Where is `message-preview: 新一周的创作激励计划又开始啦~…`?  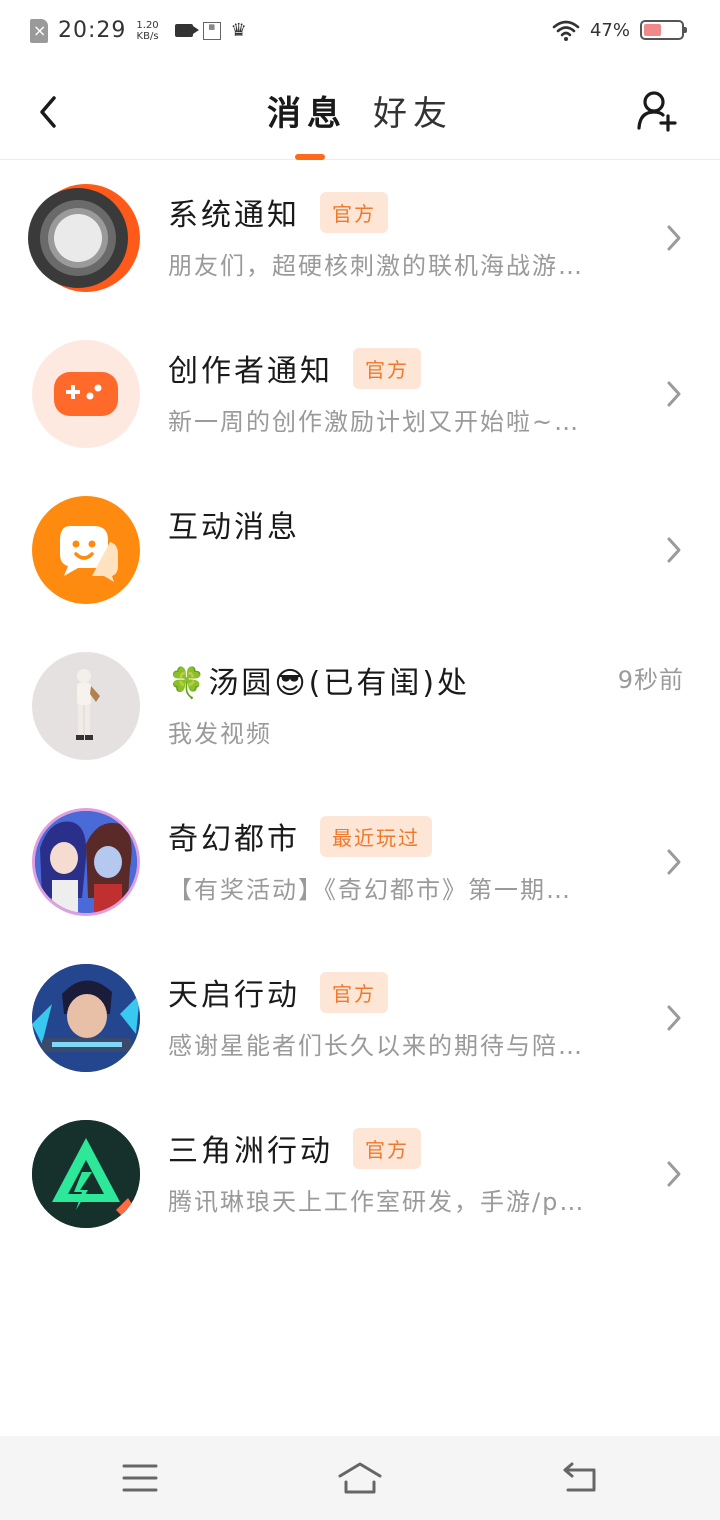 message-preview: 新一周的创作激励计划又开始啦~… is located at coordinates (374, 422).